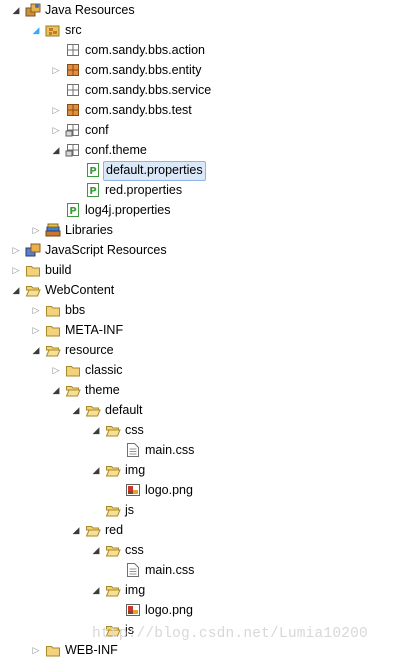  Describe the element at coordinates (207, 650) in the screenshot. I see `tree-item-web-inf: ▷ WEB-INF` at that location.